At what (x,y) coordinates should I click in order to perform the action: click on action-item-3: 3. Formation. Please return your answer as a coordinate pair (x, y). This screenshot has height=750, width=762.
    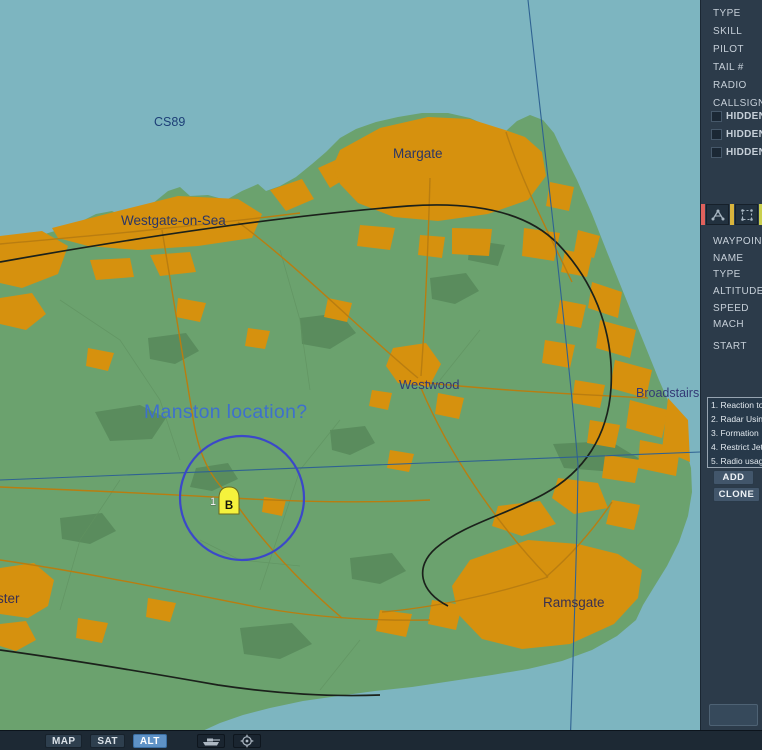
    Looking at the image, I should click on (735, 433).